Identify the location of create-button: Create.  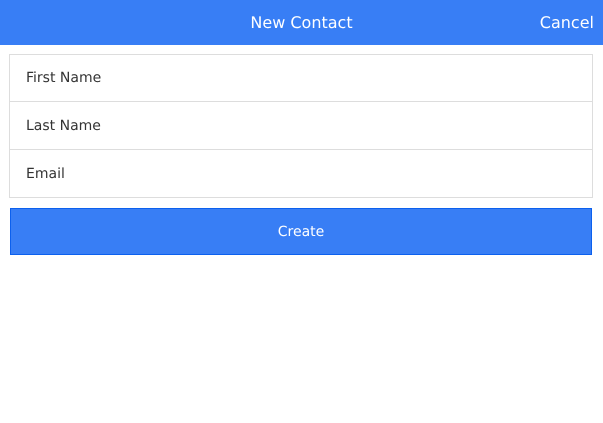
(301, 231).